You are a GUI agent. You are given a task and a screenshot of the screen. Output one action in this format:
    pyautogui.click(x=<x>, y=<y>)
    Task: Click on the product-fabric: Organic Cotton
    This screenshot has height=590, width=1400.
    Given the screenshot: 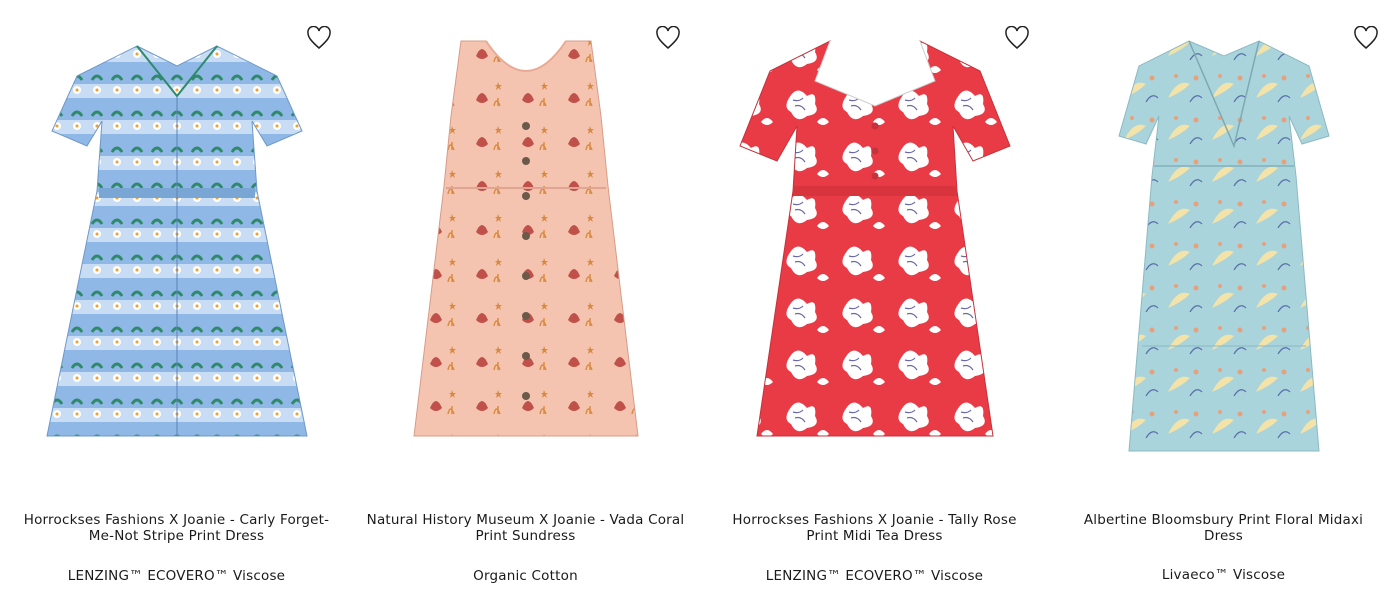 What is the action you would take?
    pyautogui.click(x=525, y=576)
    